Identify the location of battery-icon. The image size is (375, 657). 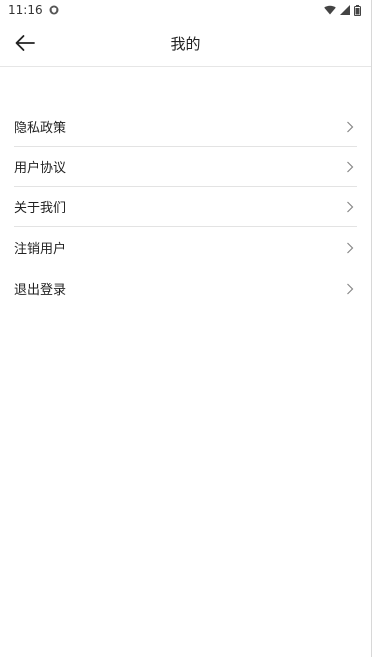
(357, 10).